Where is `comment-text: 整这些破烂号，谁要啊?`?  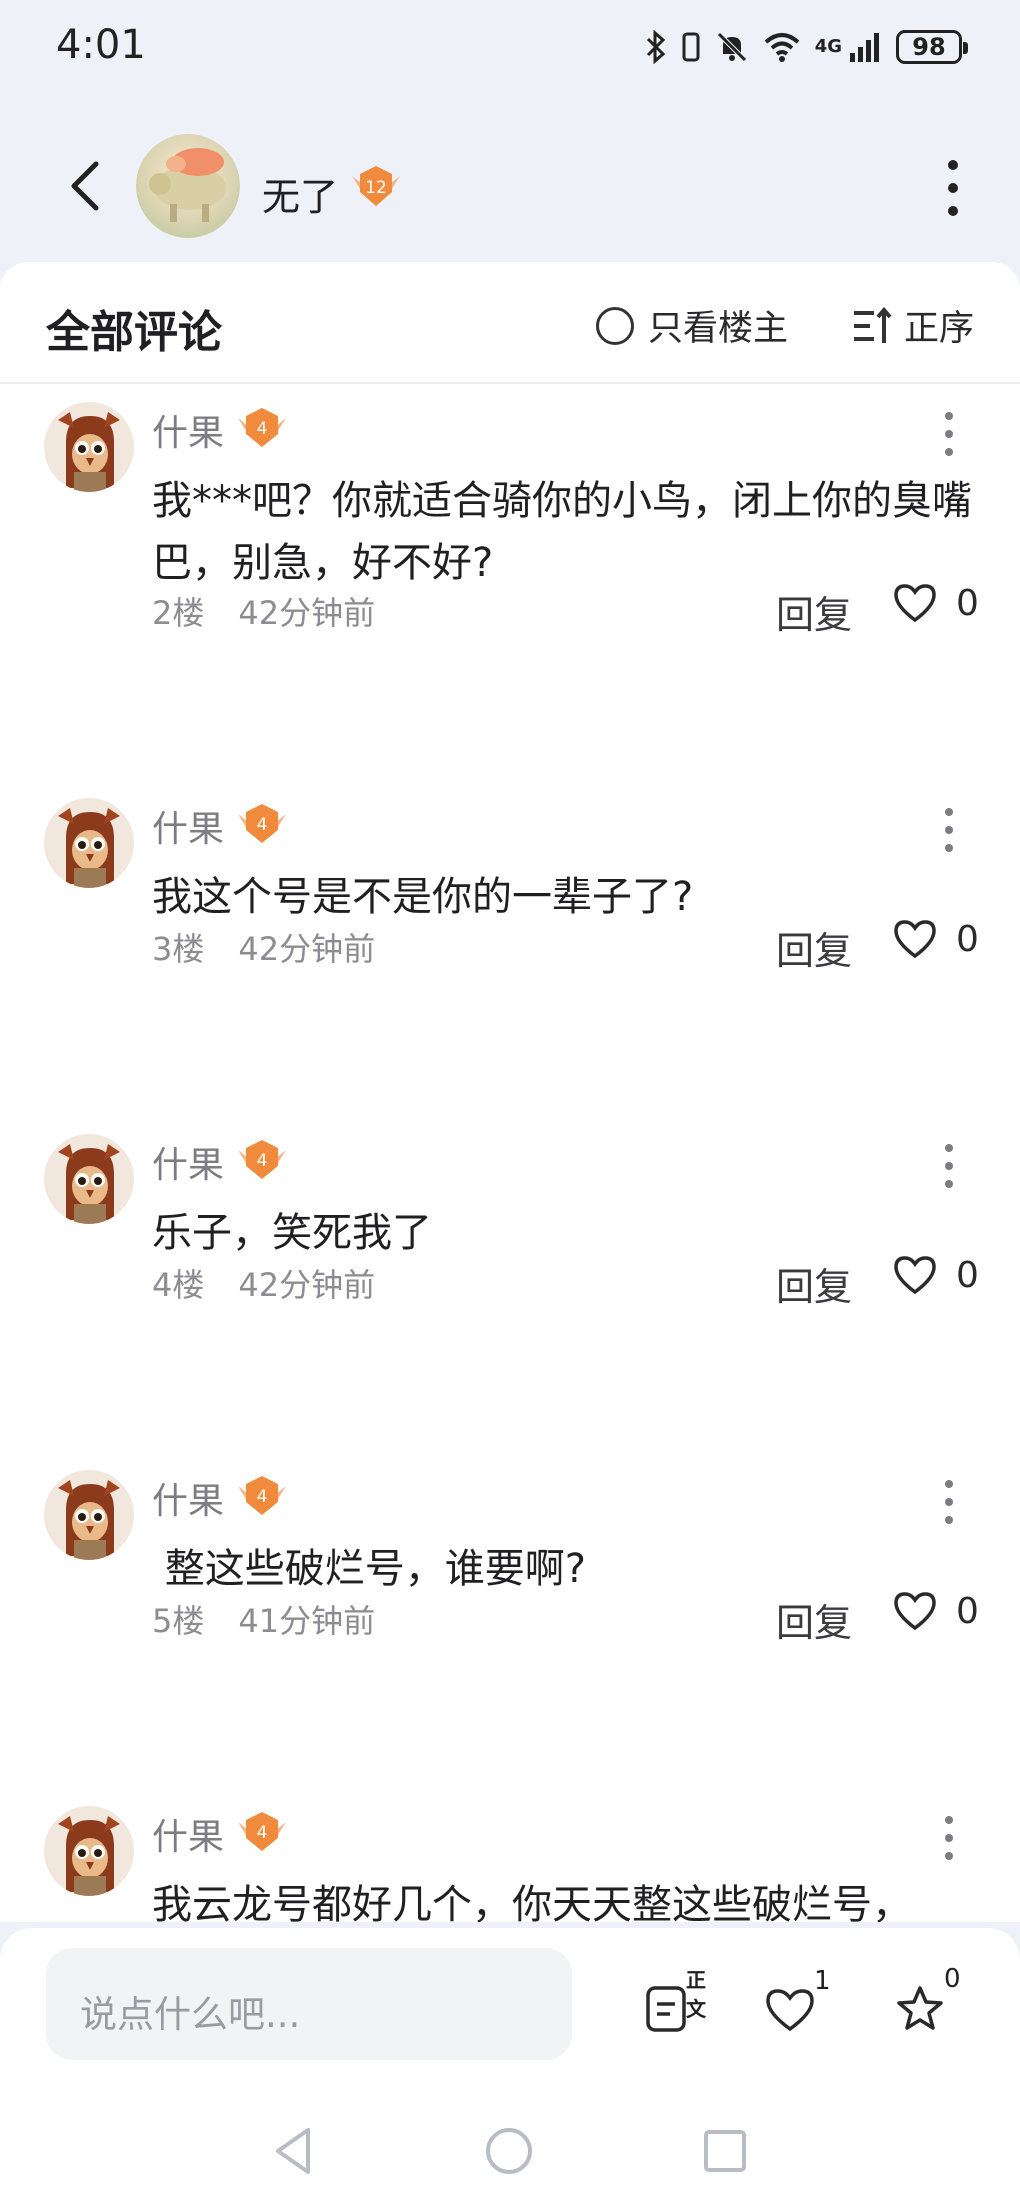
comment-text: 整这些破烂号，谁要啊? is located at coordinates (369, 1569).